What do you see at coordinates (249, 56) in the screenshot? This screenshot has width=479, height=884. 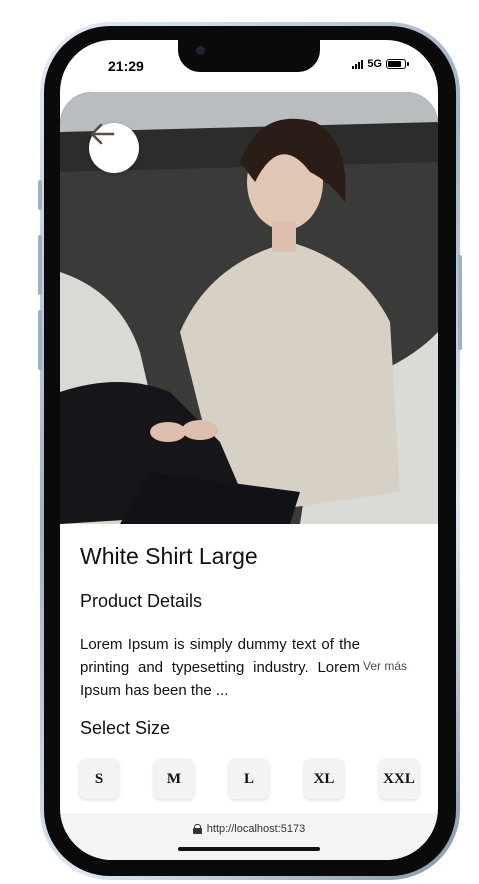 I see `notch` at bounding box center [249, 56].